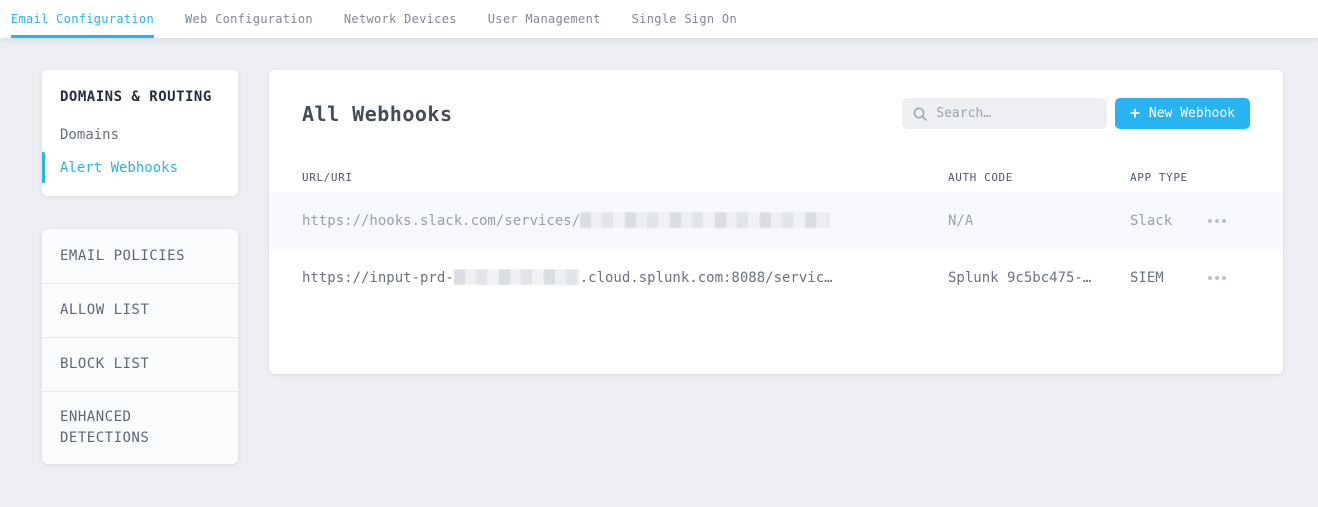 The image size is (1318, 507). What do you see at coordinates (684, 19) in the screenshot?
I see `tab-single-sign-on: Single Sign On` at bounding box center [684, 19].